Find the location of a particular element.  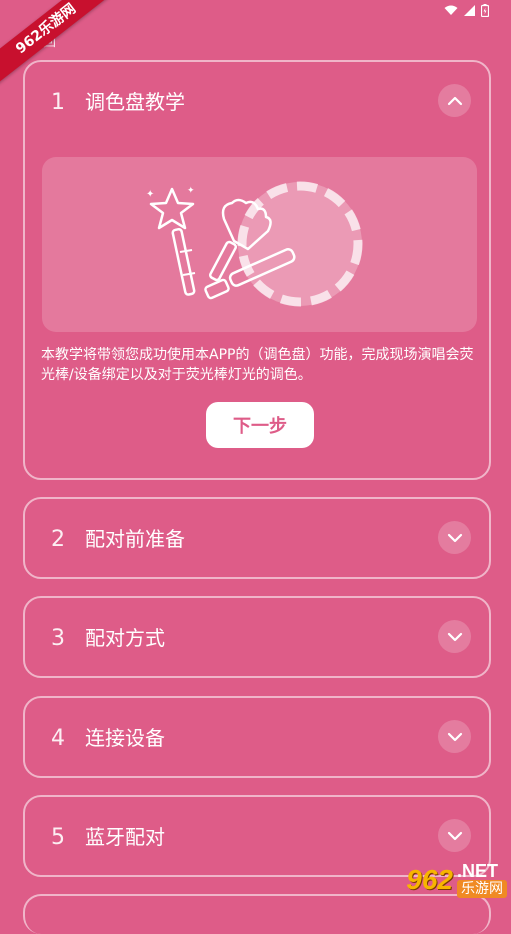

watermark-sub: 乐游网 is located at coordinates (482, 889).